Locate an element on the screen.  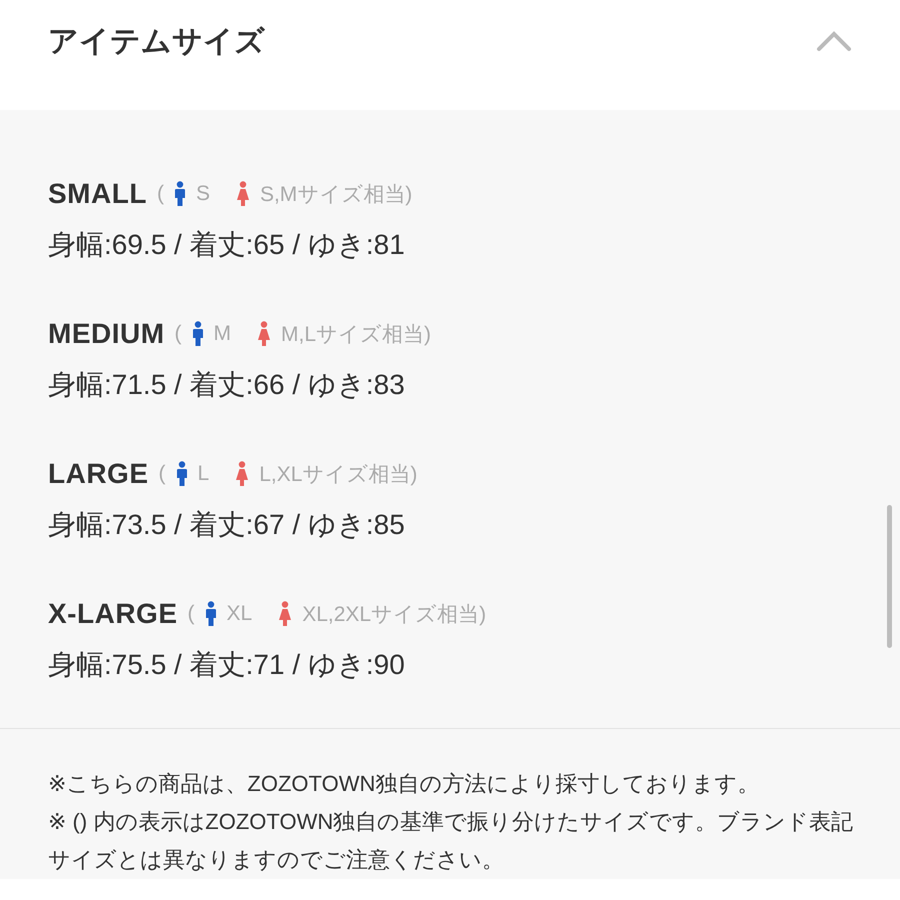
women-size: XL,2XLサイズ相当) is located at coordinates (394, 615).